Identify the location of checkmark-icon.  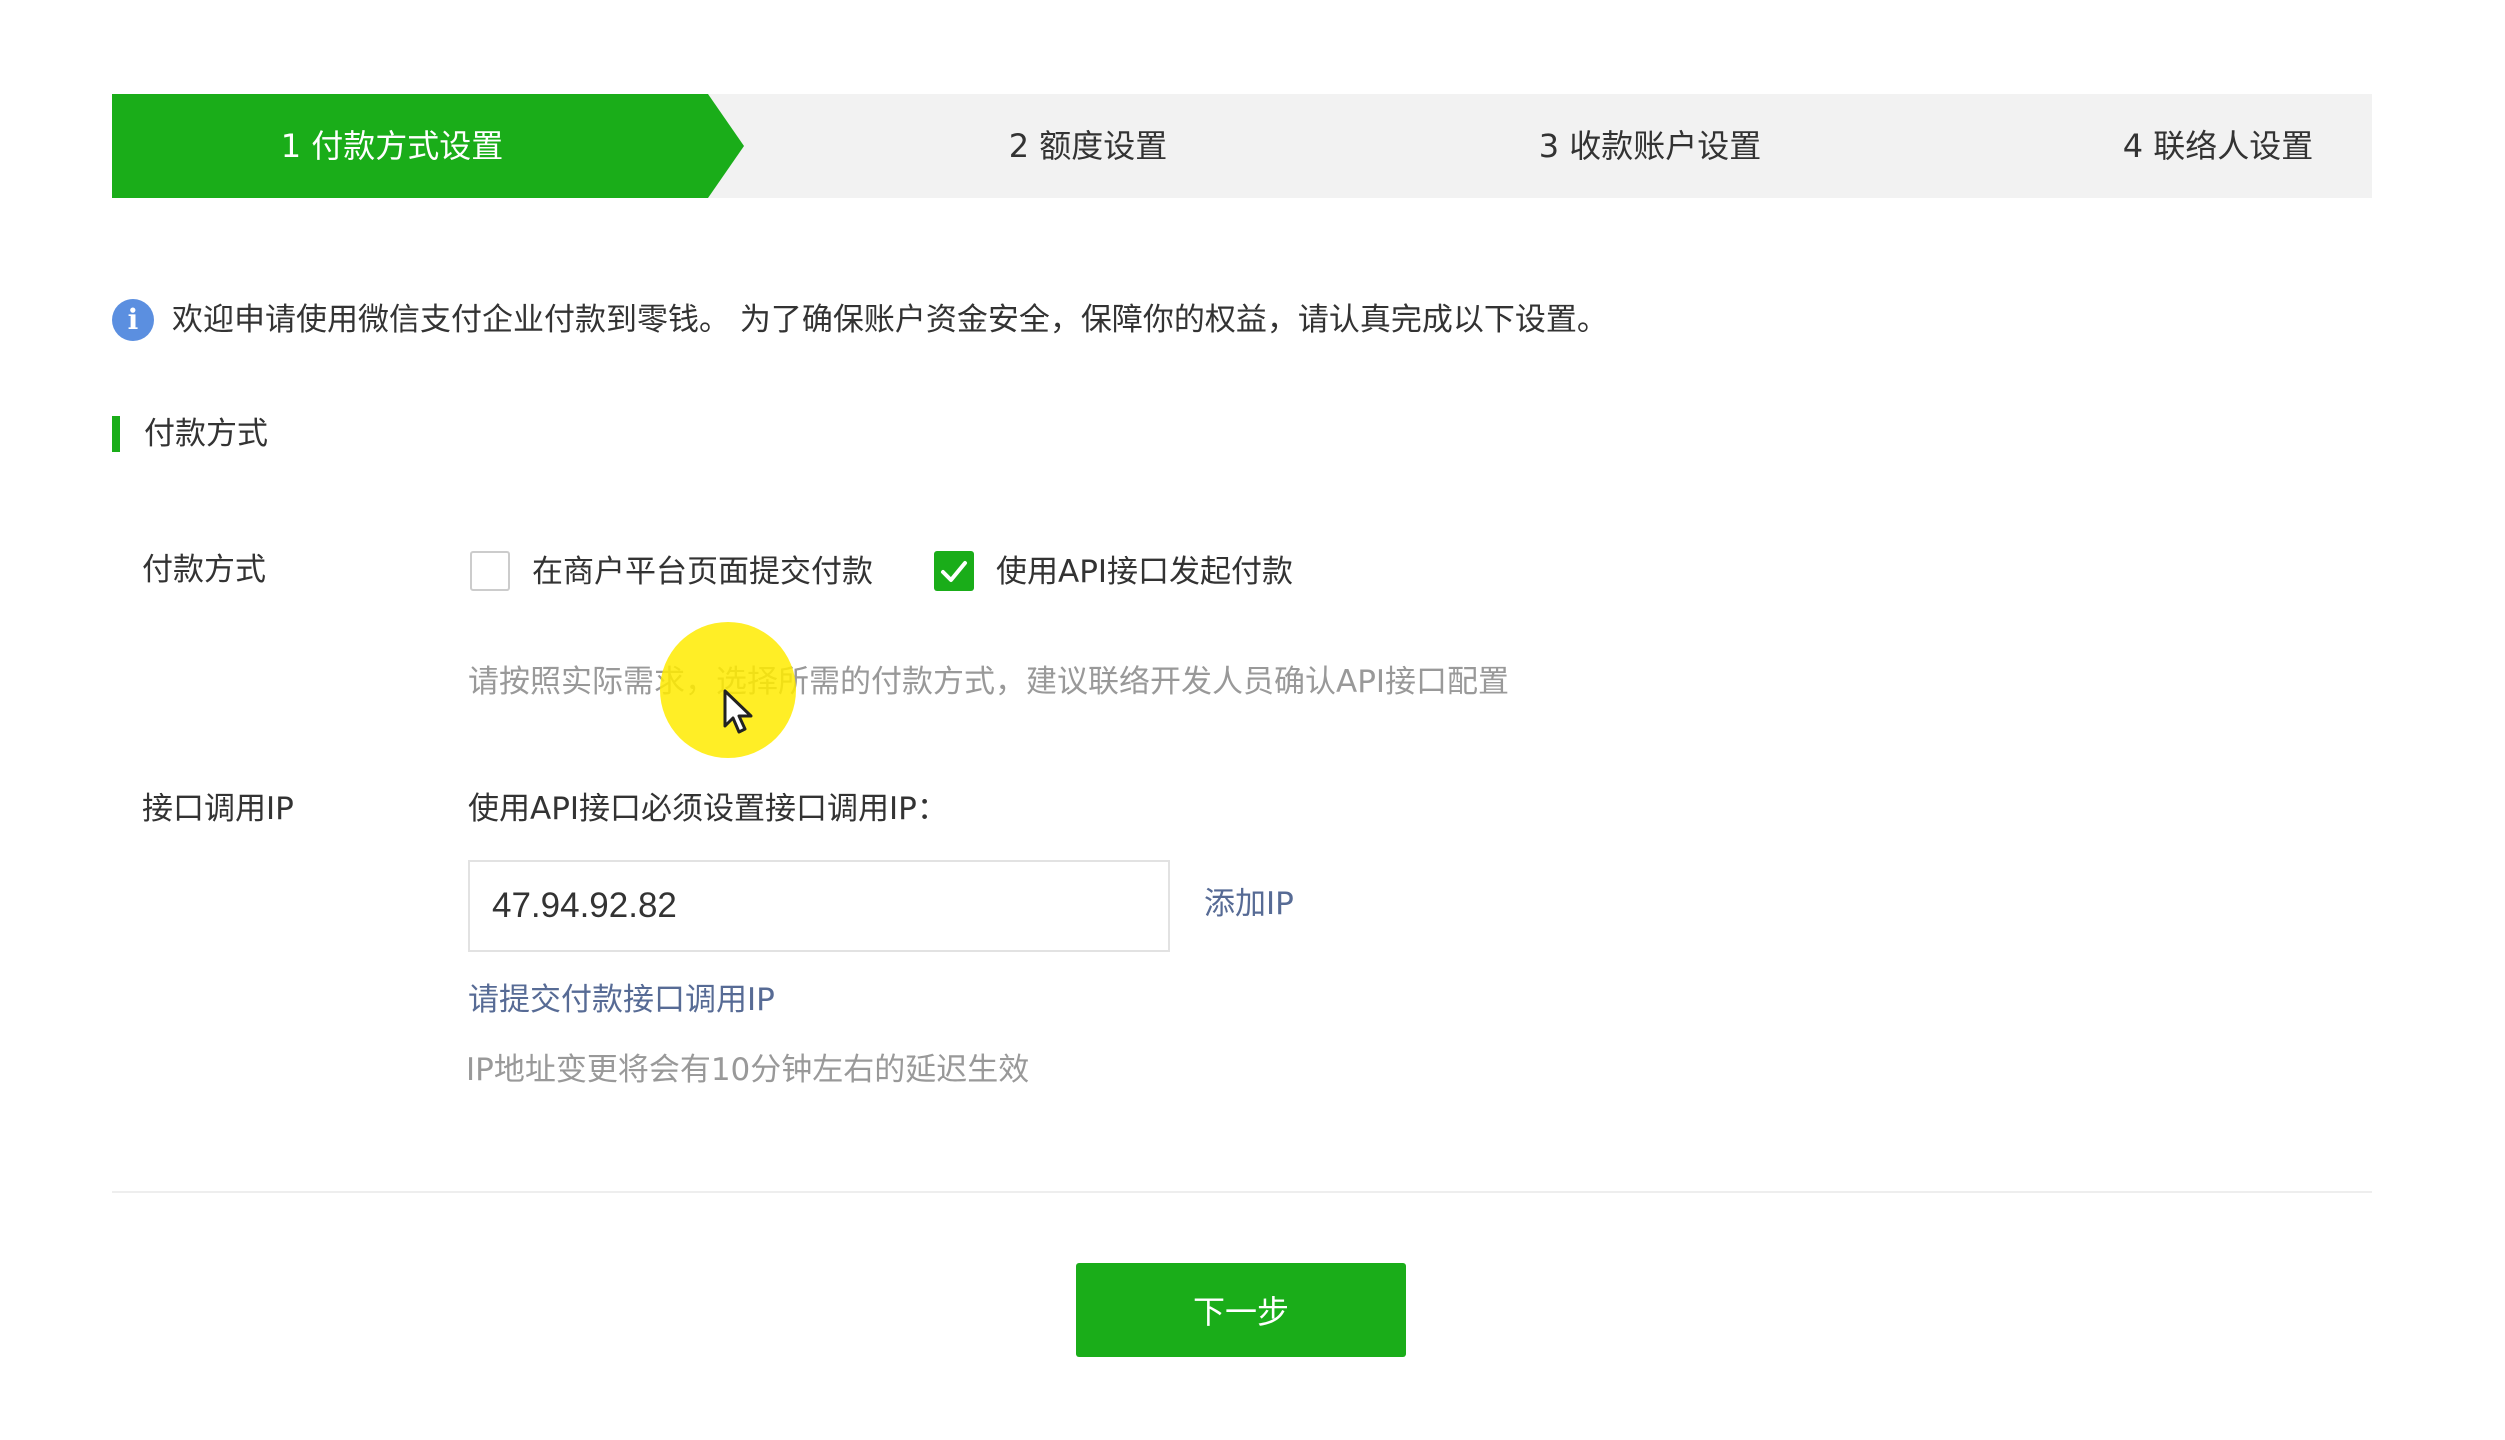
(954, 571).